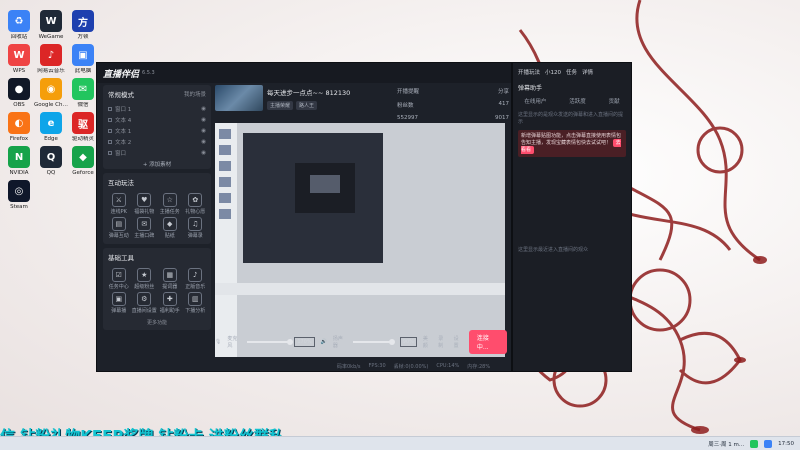 This screenshot has width=800, height=450. I want to click on settings-button: 设置, so click(458, 342).